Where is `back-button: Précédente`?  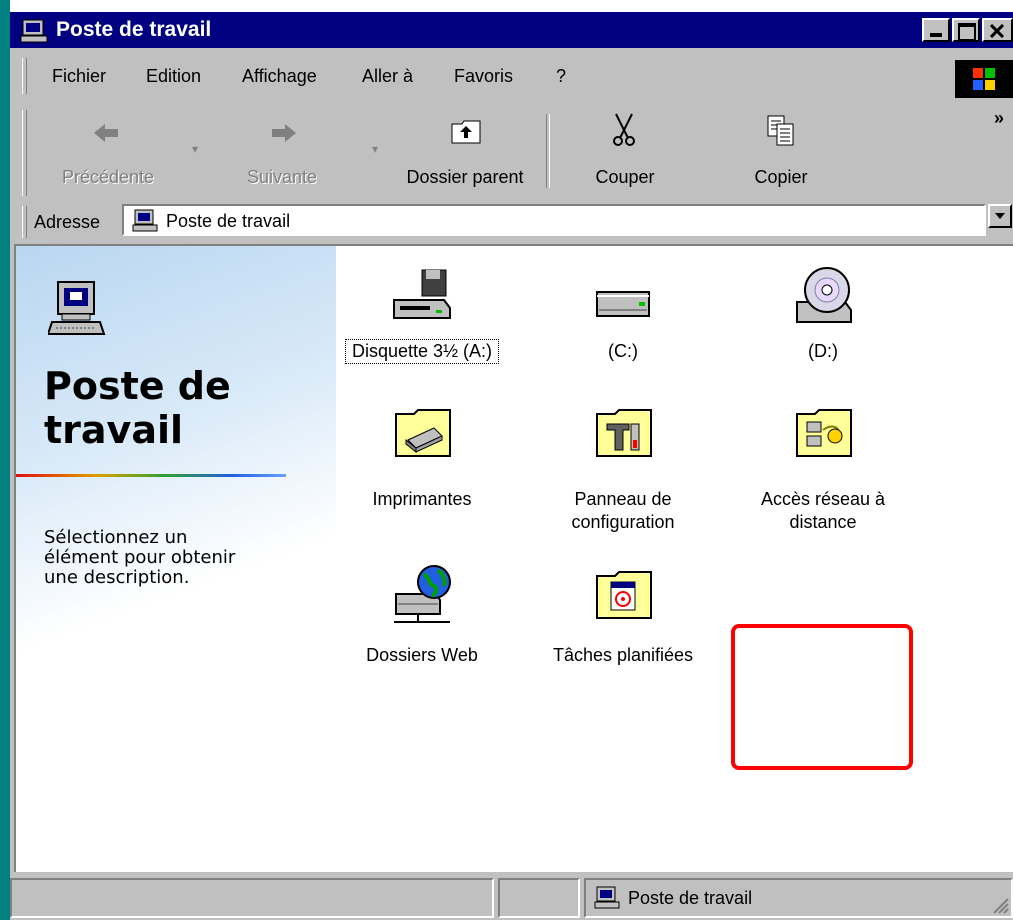
back-button: Précédente is located at coordinates (108, 152).